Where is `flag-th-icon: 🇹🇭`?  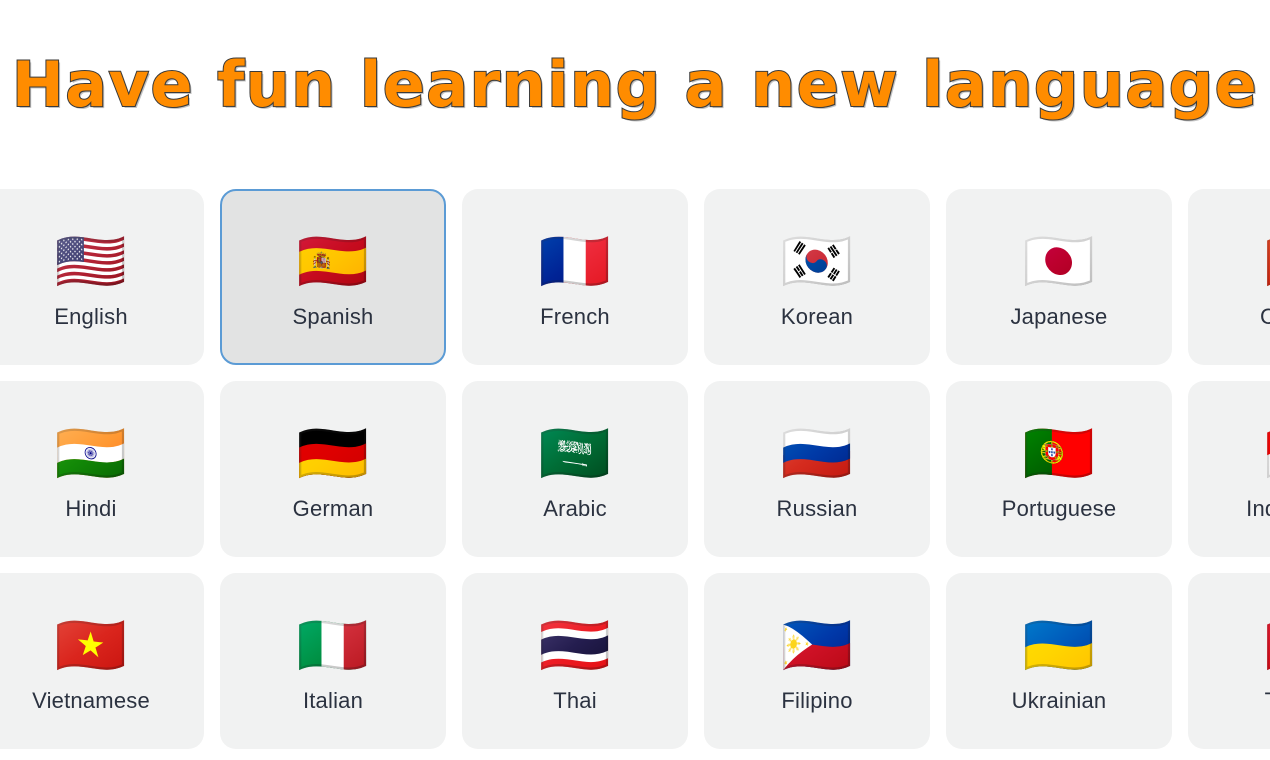 flag-th-icon: 🇹🇭 is located at coordinates (575, 645).